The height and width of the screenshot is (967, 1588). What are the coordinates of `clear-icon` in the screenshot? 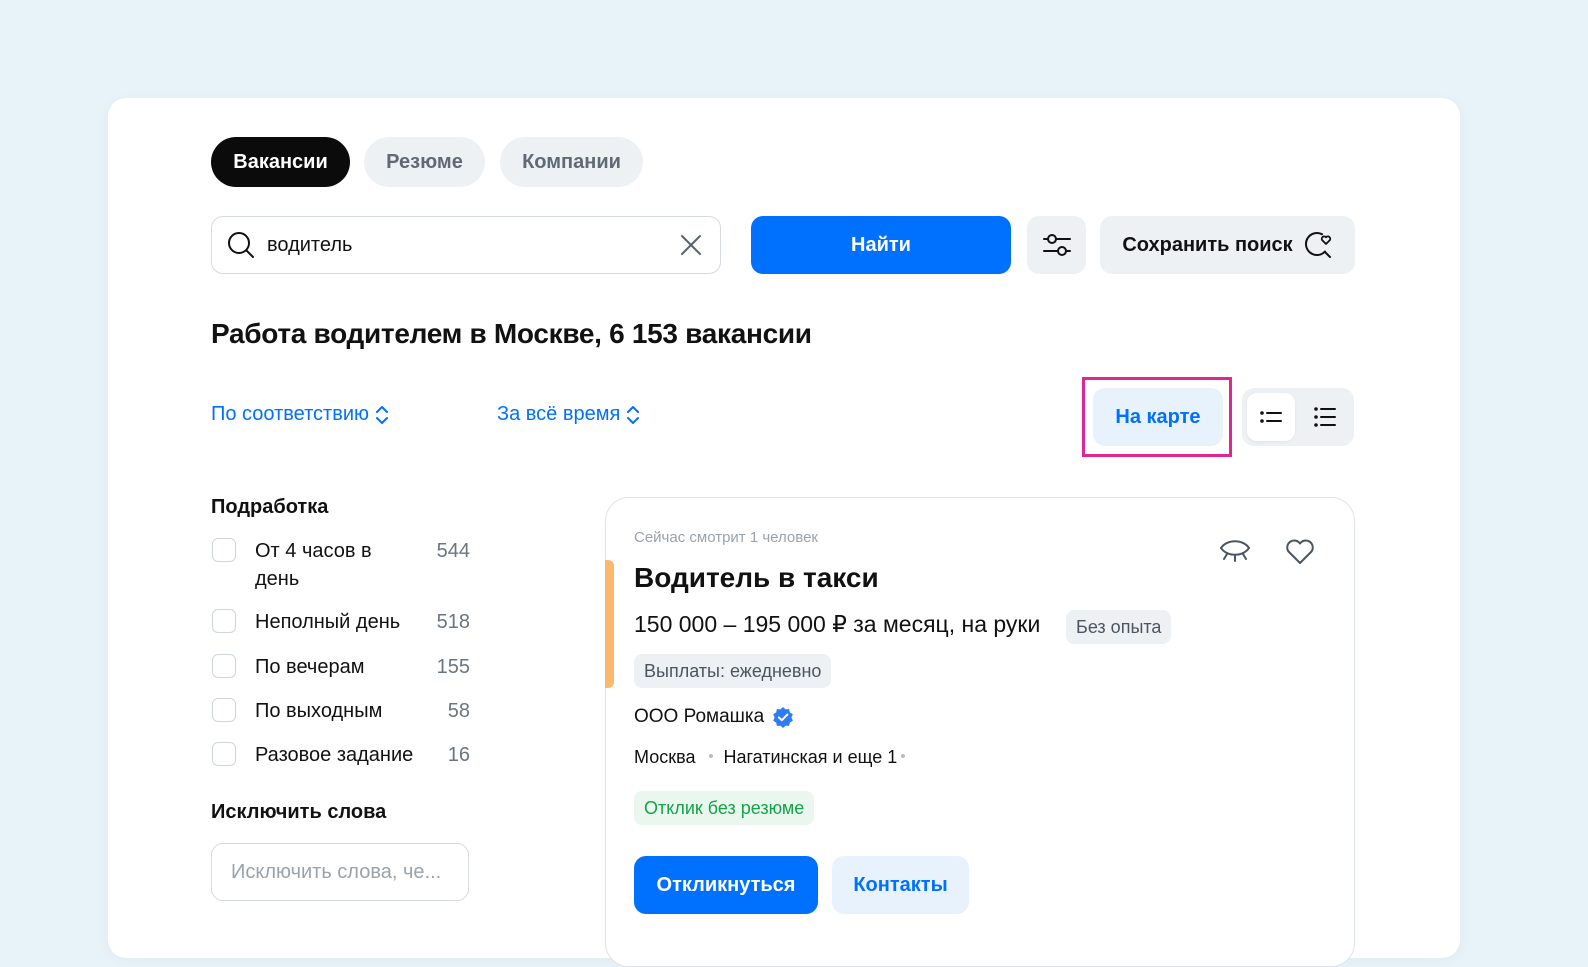 It's located at (691, 245).